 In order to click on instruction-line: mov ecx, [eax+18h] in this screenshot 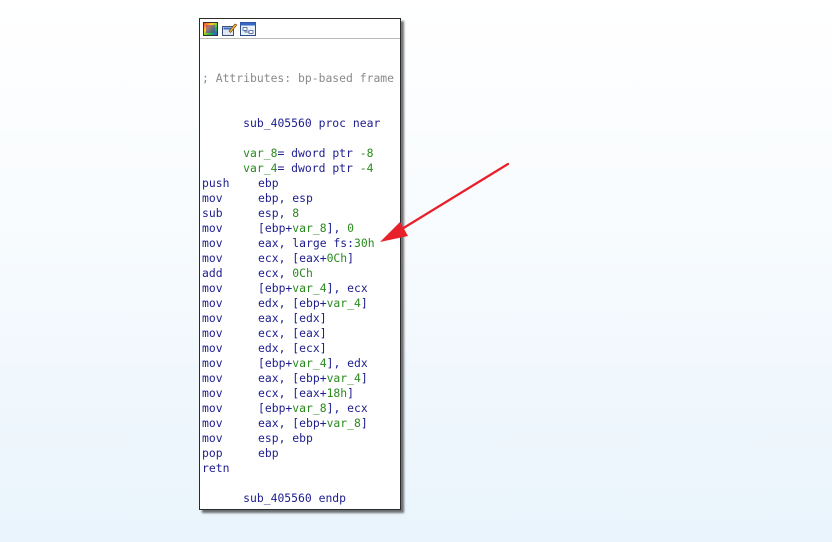, I will do `click(278, 393)`.